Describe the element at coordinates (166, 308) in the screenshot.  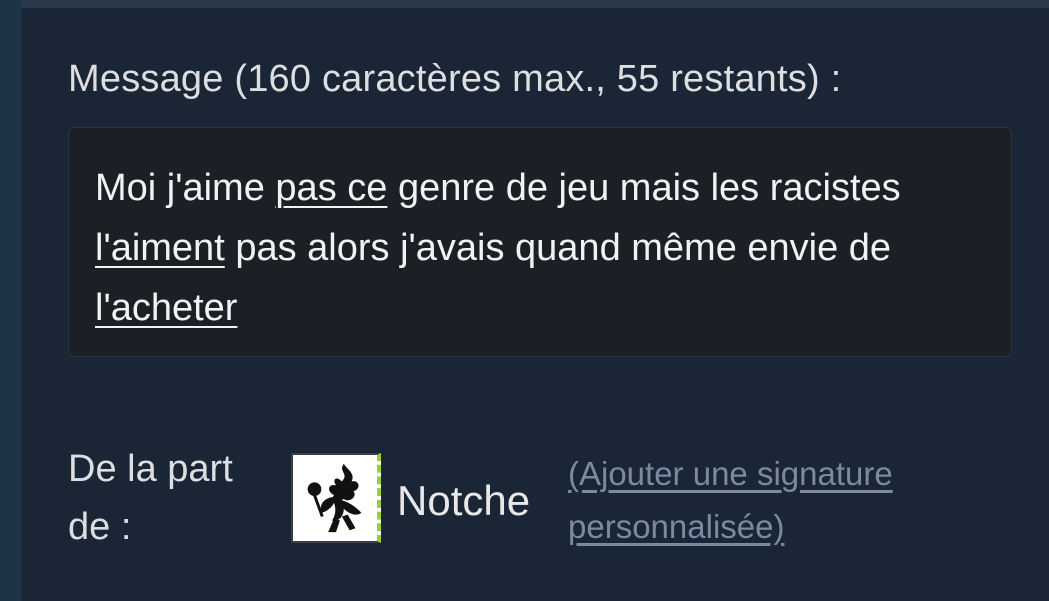
I see `underlined-word: l'acheter` at that location.